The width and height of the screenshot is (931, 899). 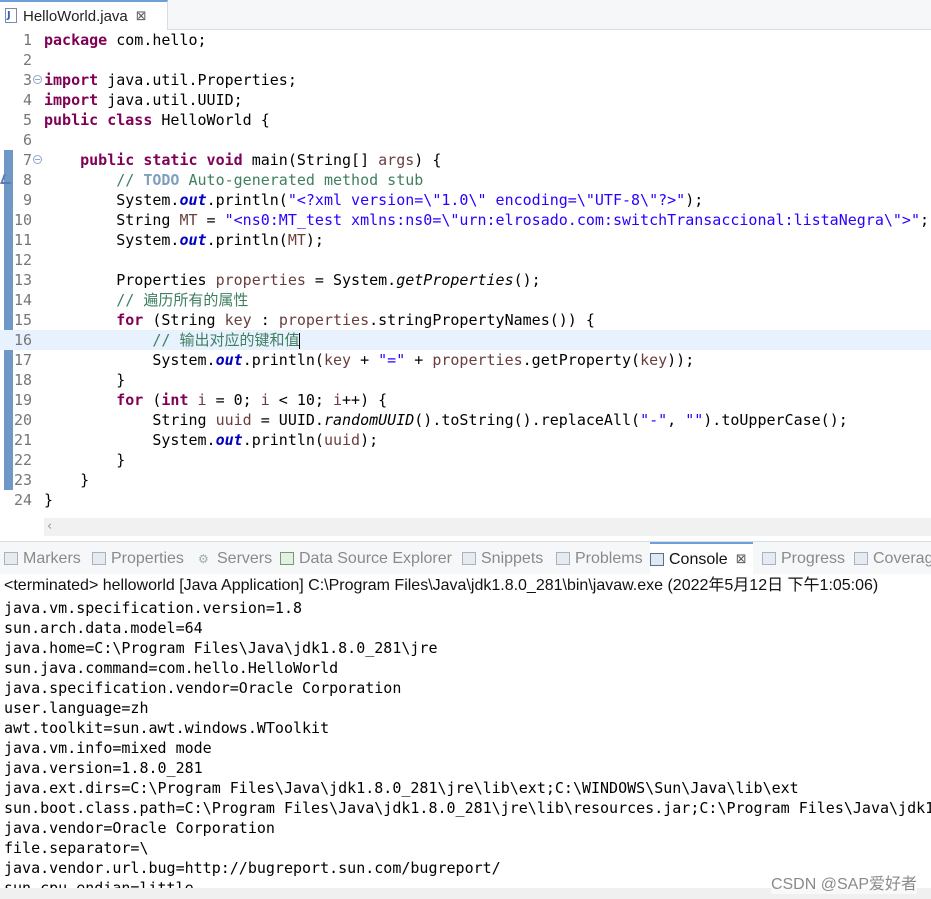 I want to click on code-line: 23 }, so click(x=465, y=480).